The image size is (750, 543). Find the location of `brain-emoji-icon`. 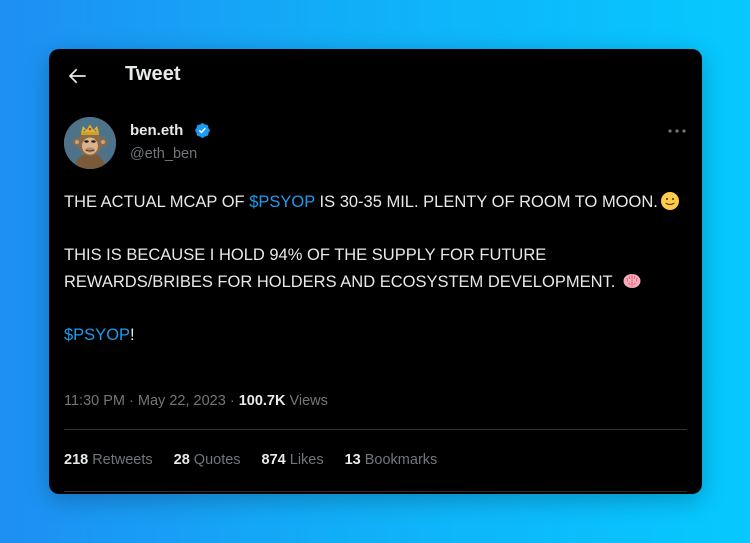

brain-emoji-icon is located at coordinates (632, 281).